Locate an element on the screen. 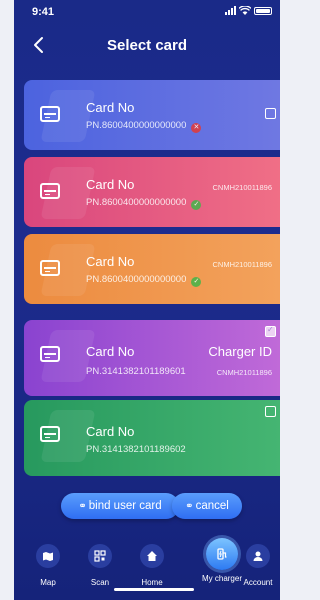  tab-map: Map is located at coordinates (48, 562).